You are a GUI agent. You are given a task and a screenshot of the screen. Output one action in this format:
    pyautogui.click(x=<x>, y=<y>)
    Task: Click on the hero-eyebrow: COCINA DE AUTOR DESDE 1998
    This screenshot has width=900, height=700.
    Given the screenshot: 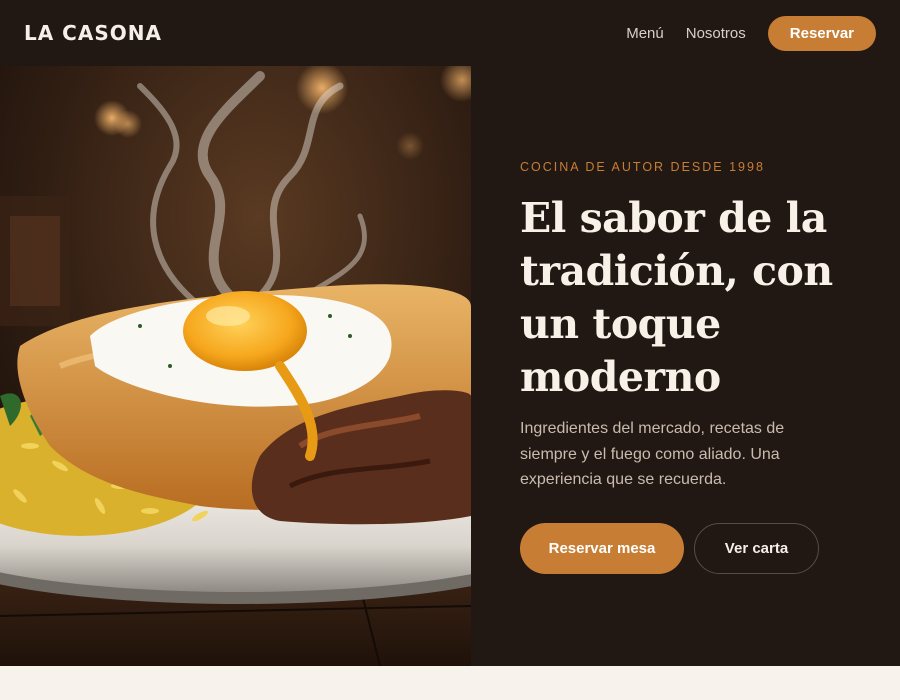 What is the action you would take?
    pyautogui.click(x=642, y=167)
    